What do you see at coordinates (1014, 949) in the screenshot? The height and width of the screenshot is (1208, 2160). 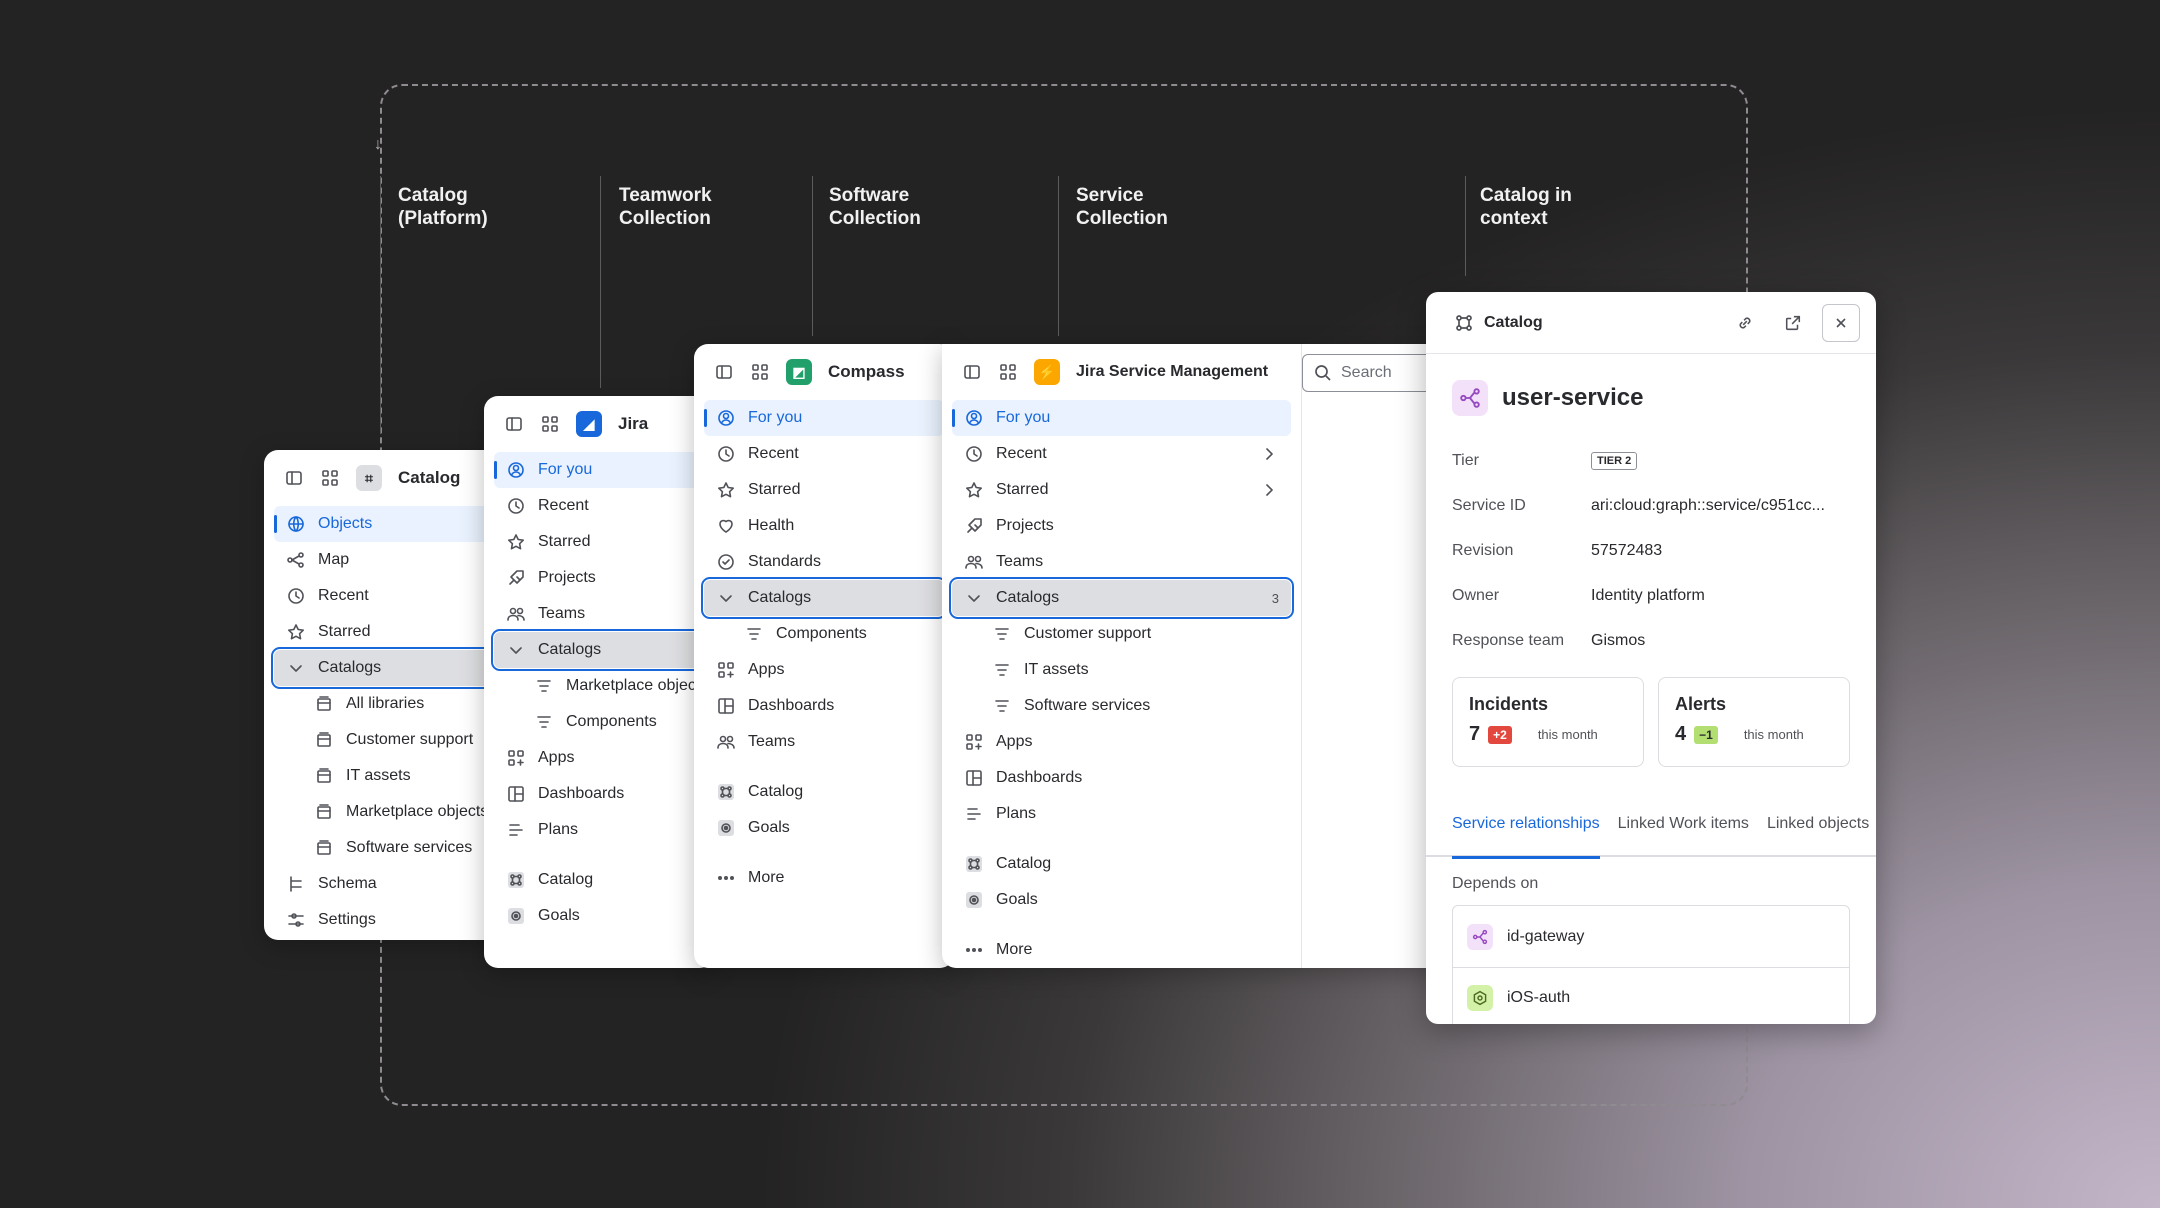 I see `sidebar-item-label: More` at bounding box center [1014, 949].